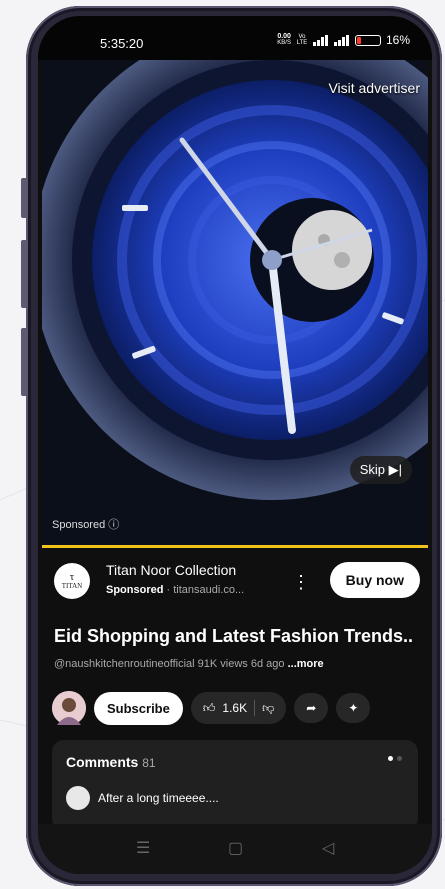 This screenshot has width=445, height=889. What do you see at coordinates (255, 708) in the screenshot?
I see `divider` at bounding box center [255, 708].